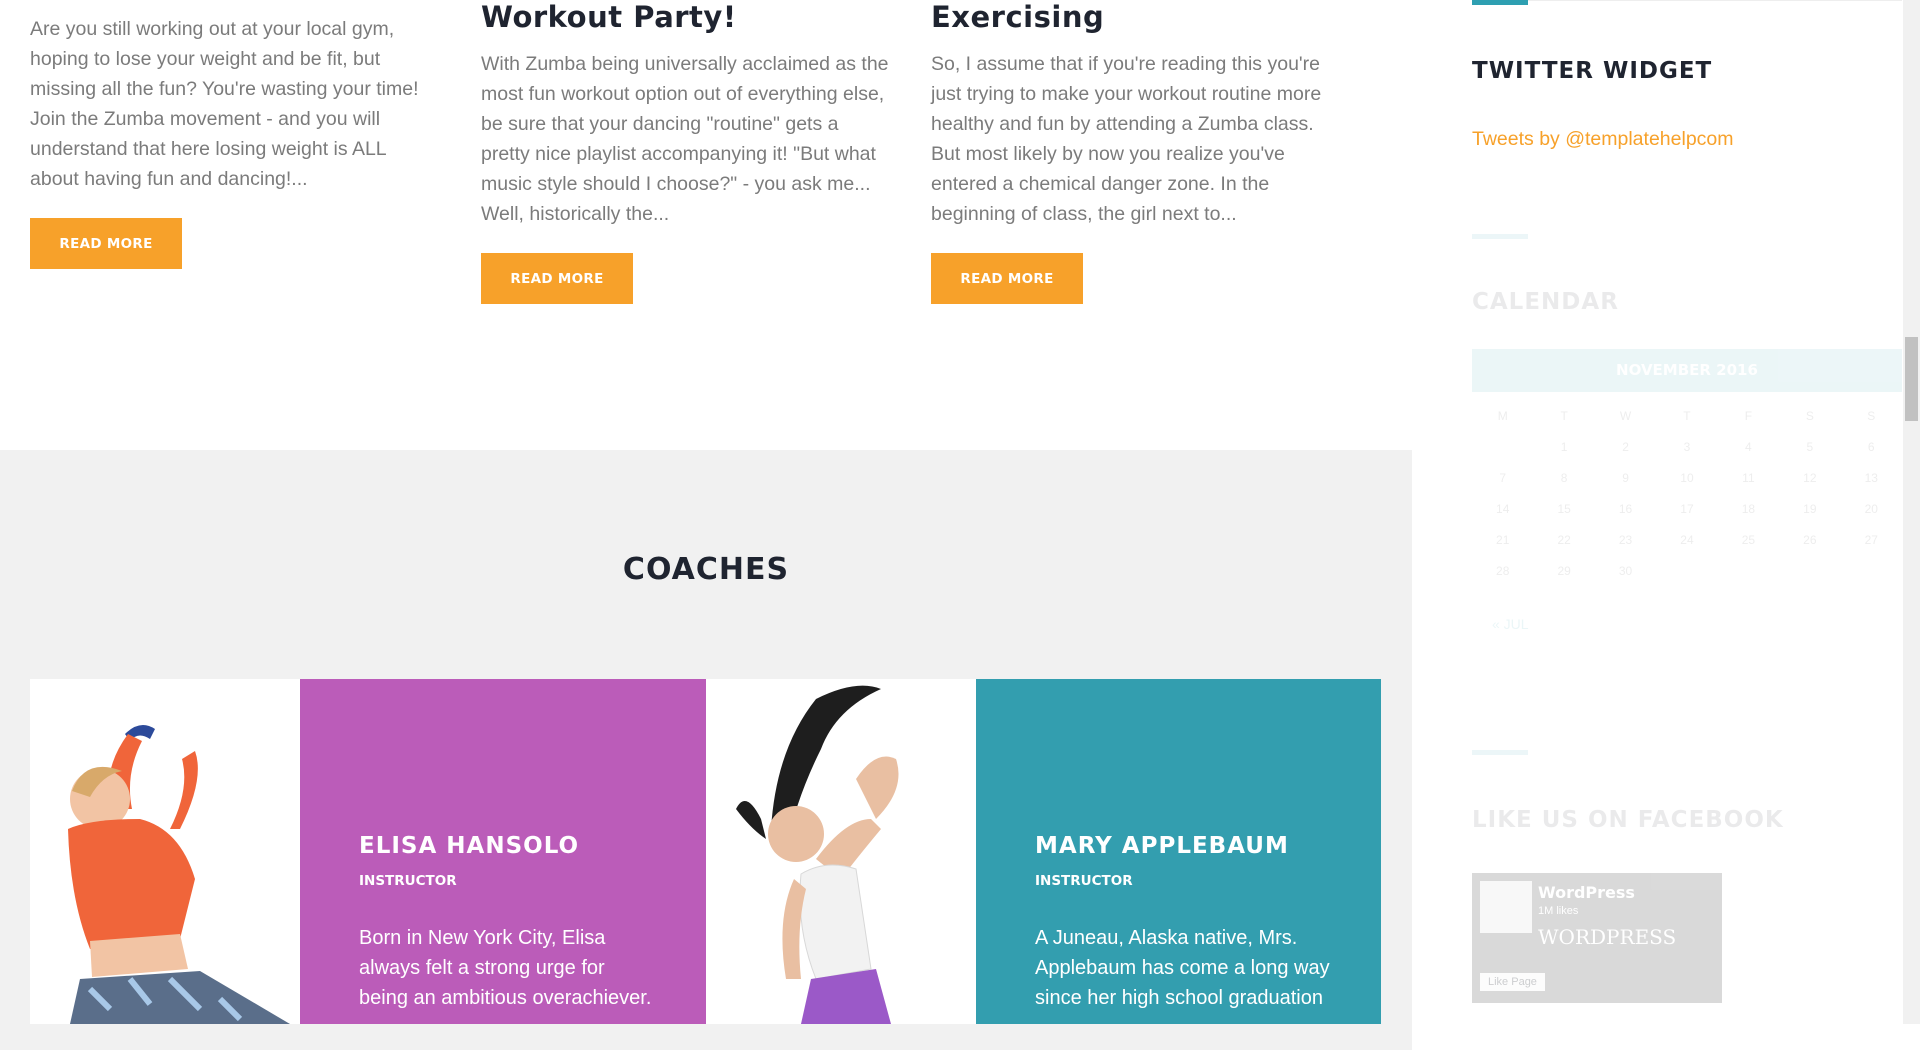  I want to click on post-title: Workout Party!, so click(686, 17).